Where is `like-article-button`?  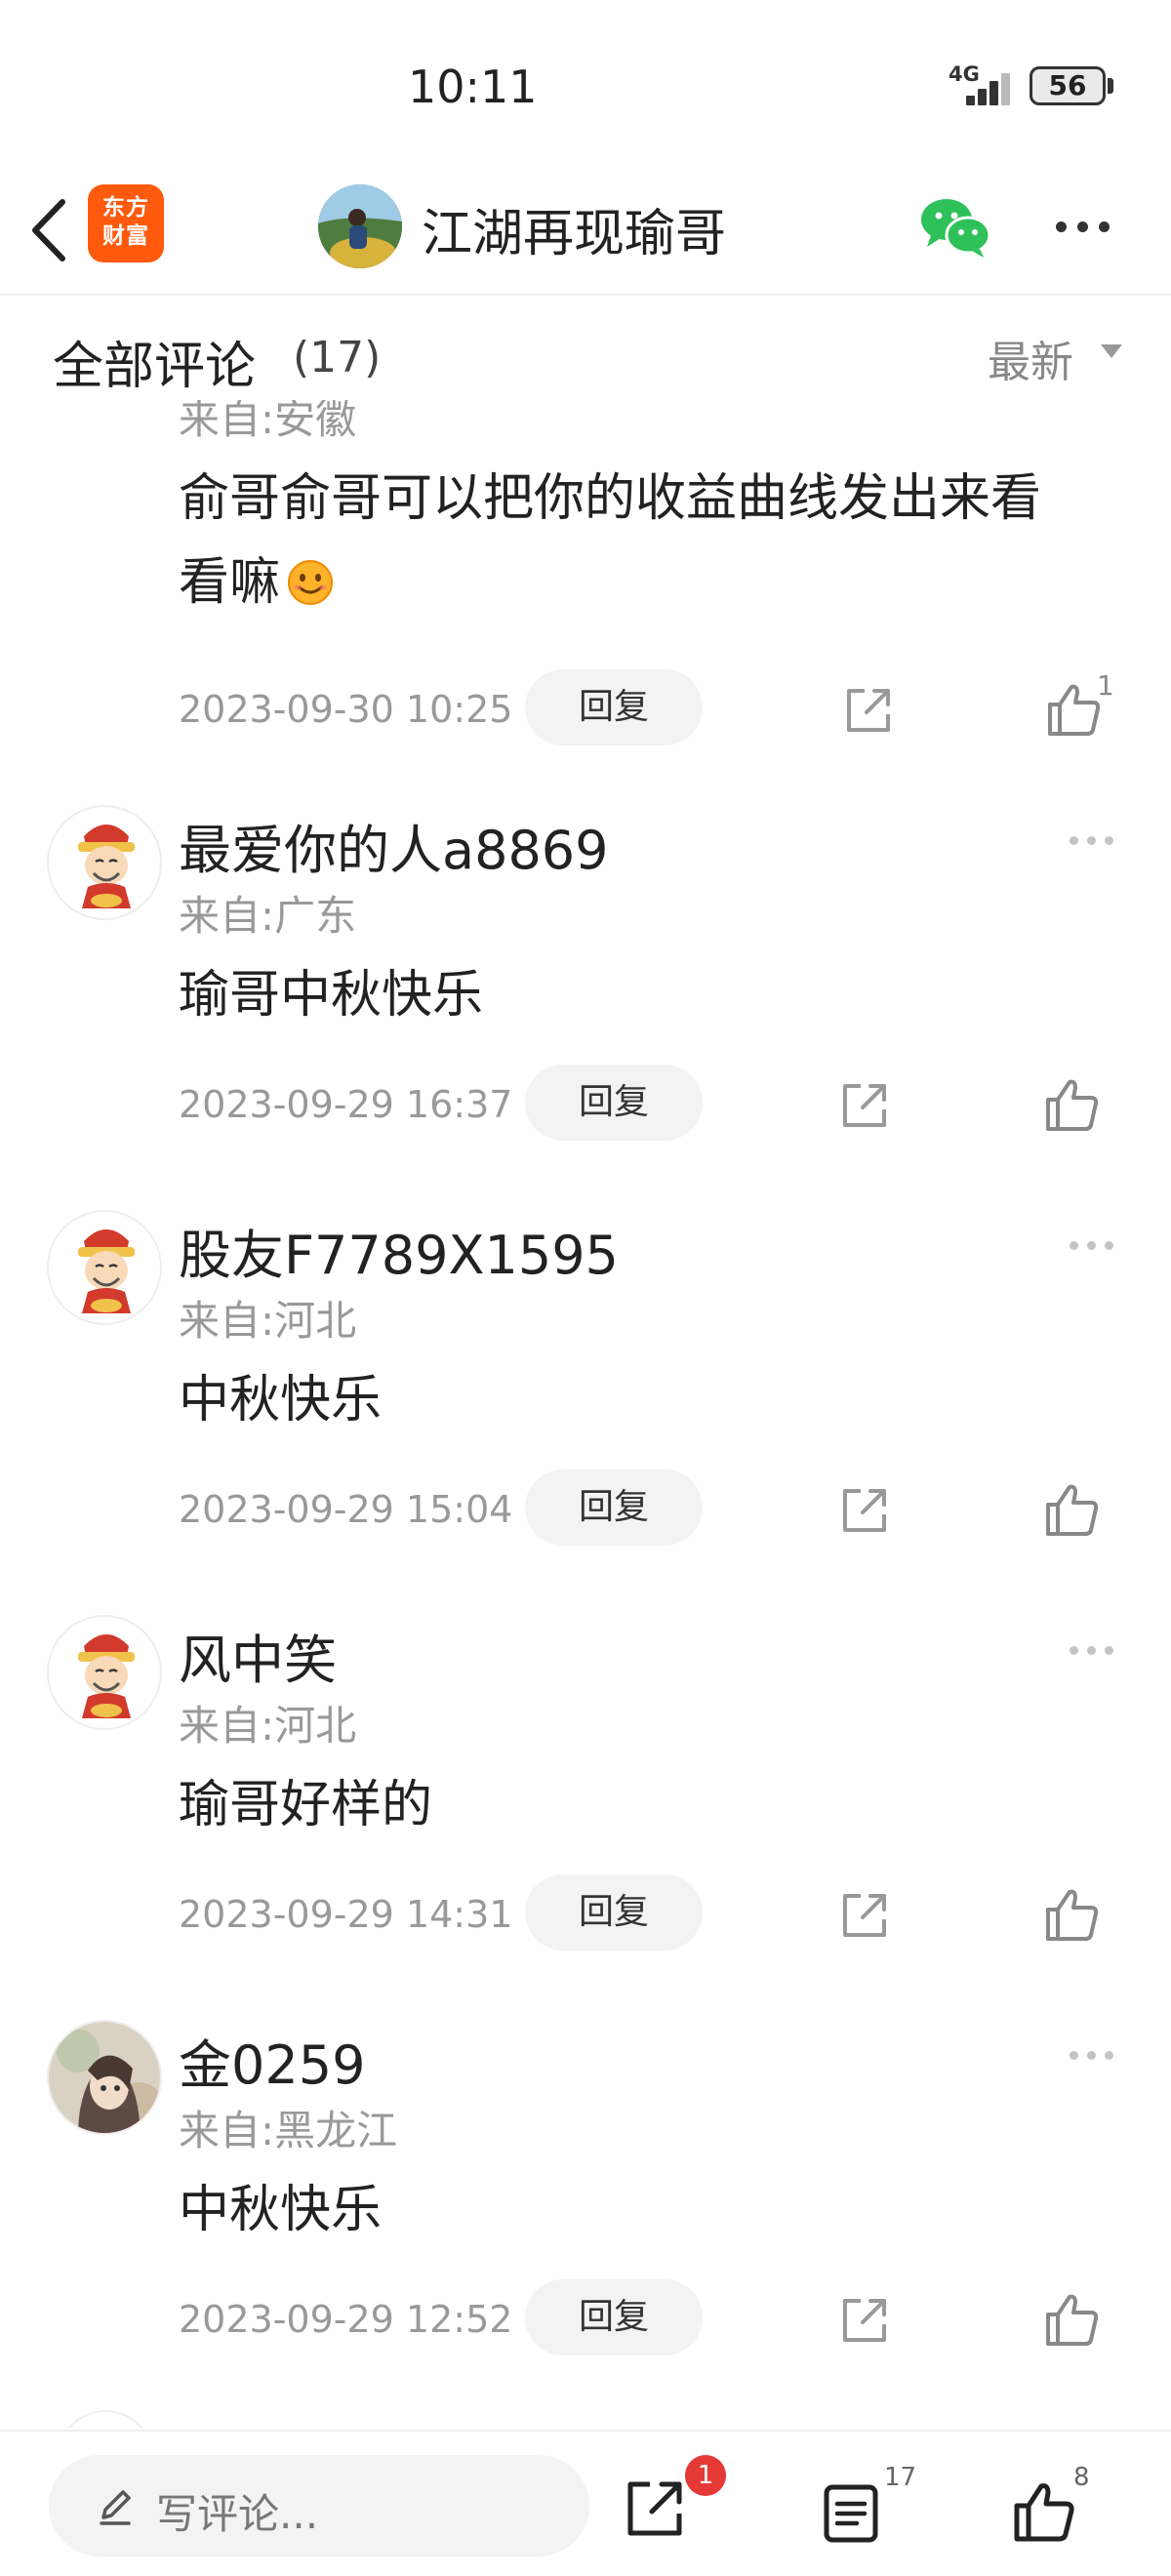
like-article-button is located at coordinates (1044, 2512).